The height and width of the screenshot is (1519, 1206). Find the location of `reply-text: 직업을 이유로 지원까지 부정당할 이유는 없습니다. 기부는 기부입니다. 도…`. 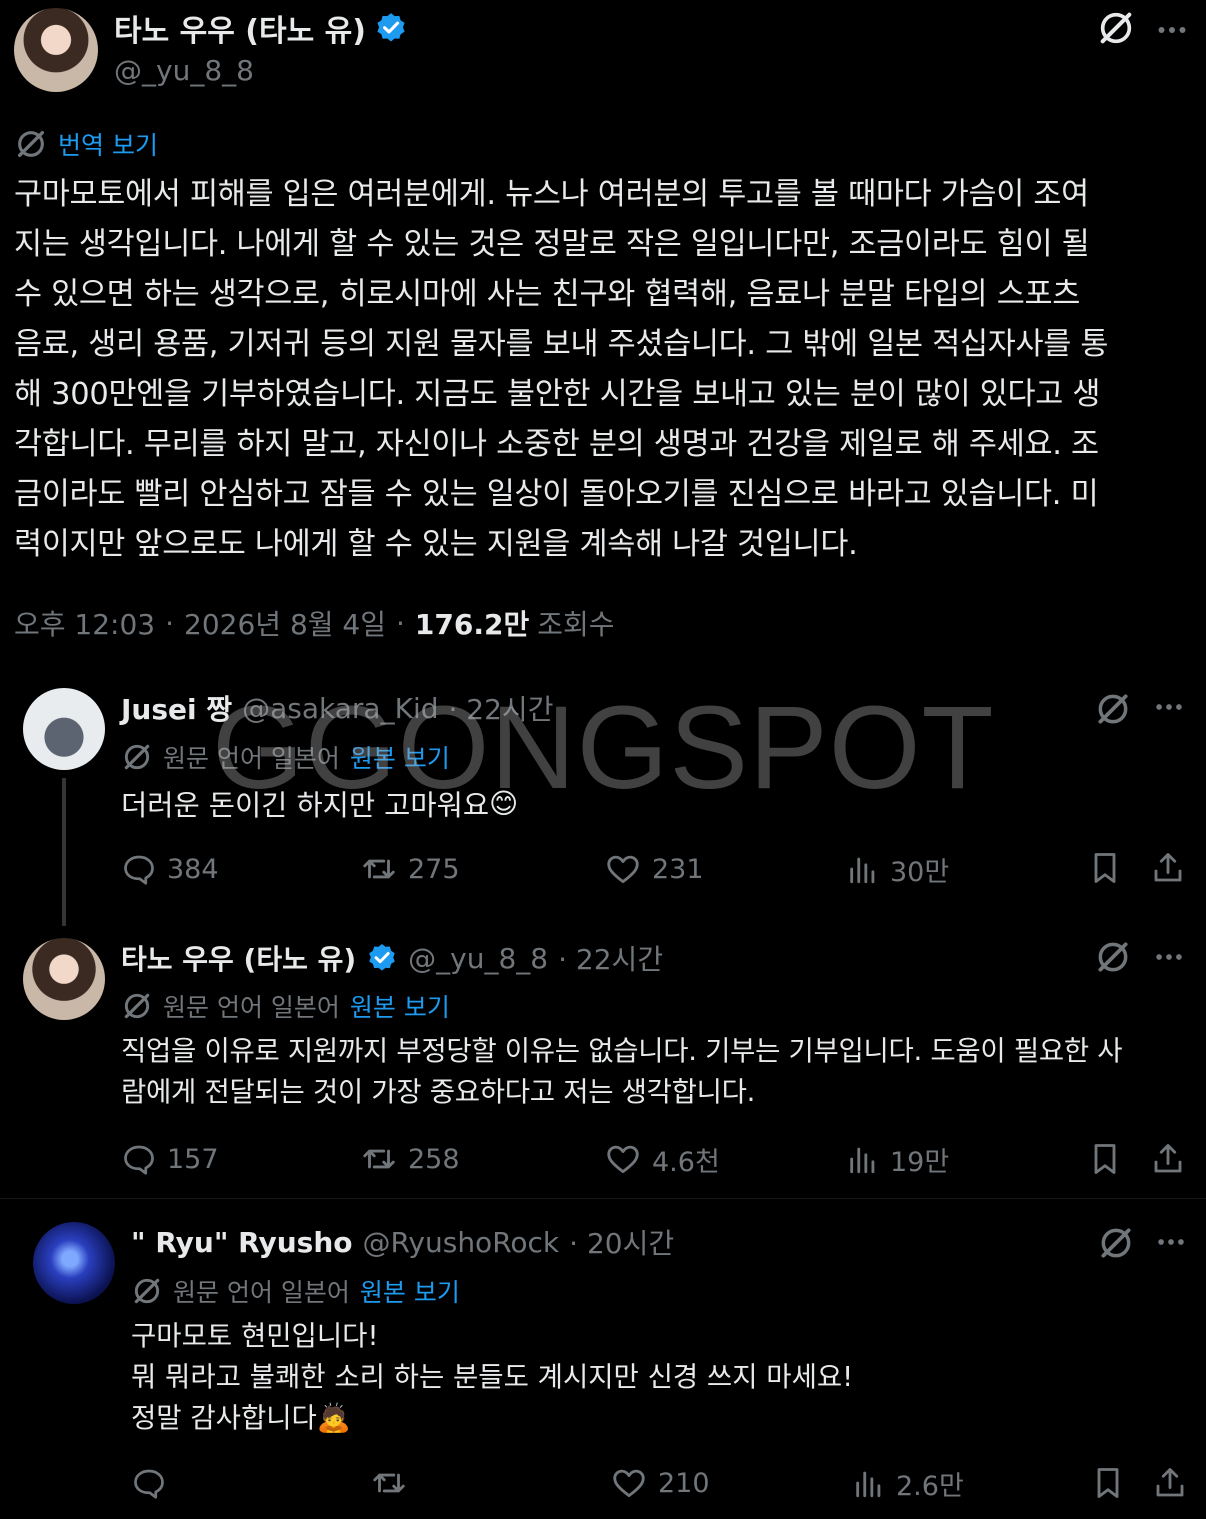

reply-text: 직업을 이유로 지원까지 부정당할 이유는 없습니다. 기부는 기부입니다. 도… is located at coordinates (622, 1071).